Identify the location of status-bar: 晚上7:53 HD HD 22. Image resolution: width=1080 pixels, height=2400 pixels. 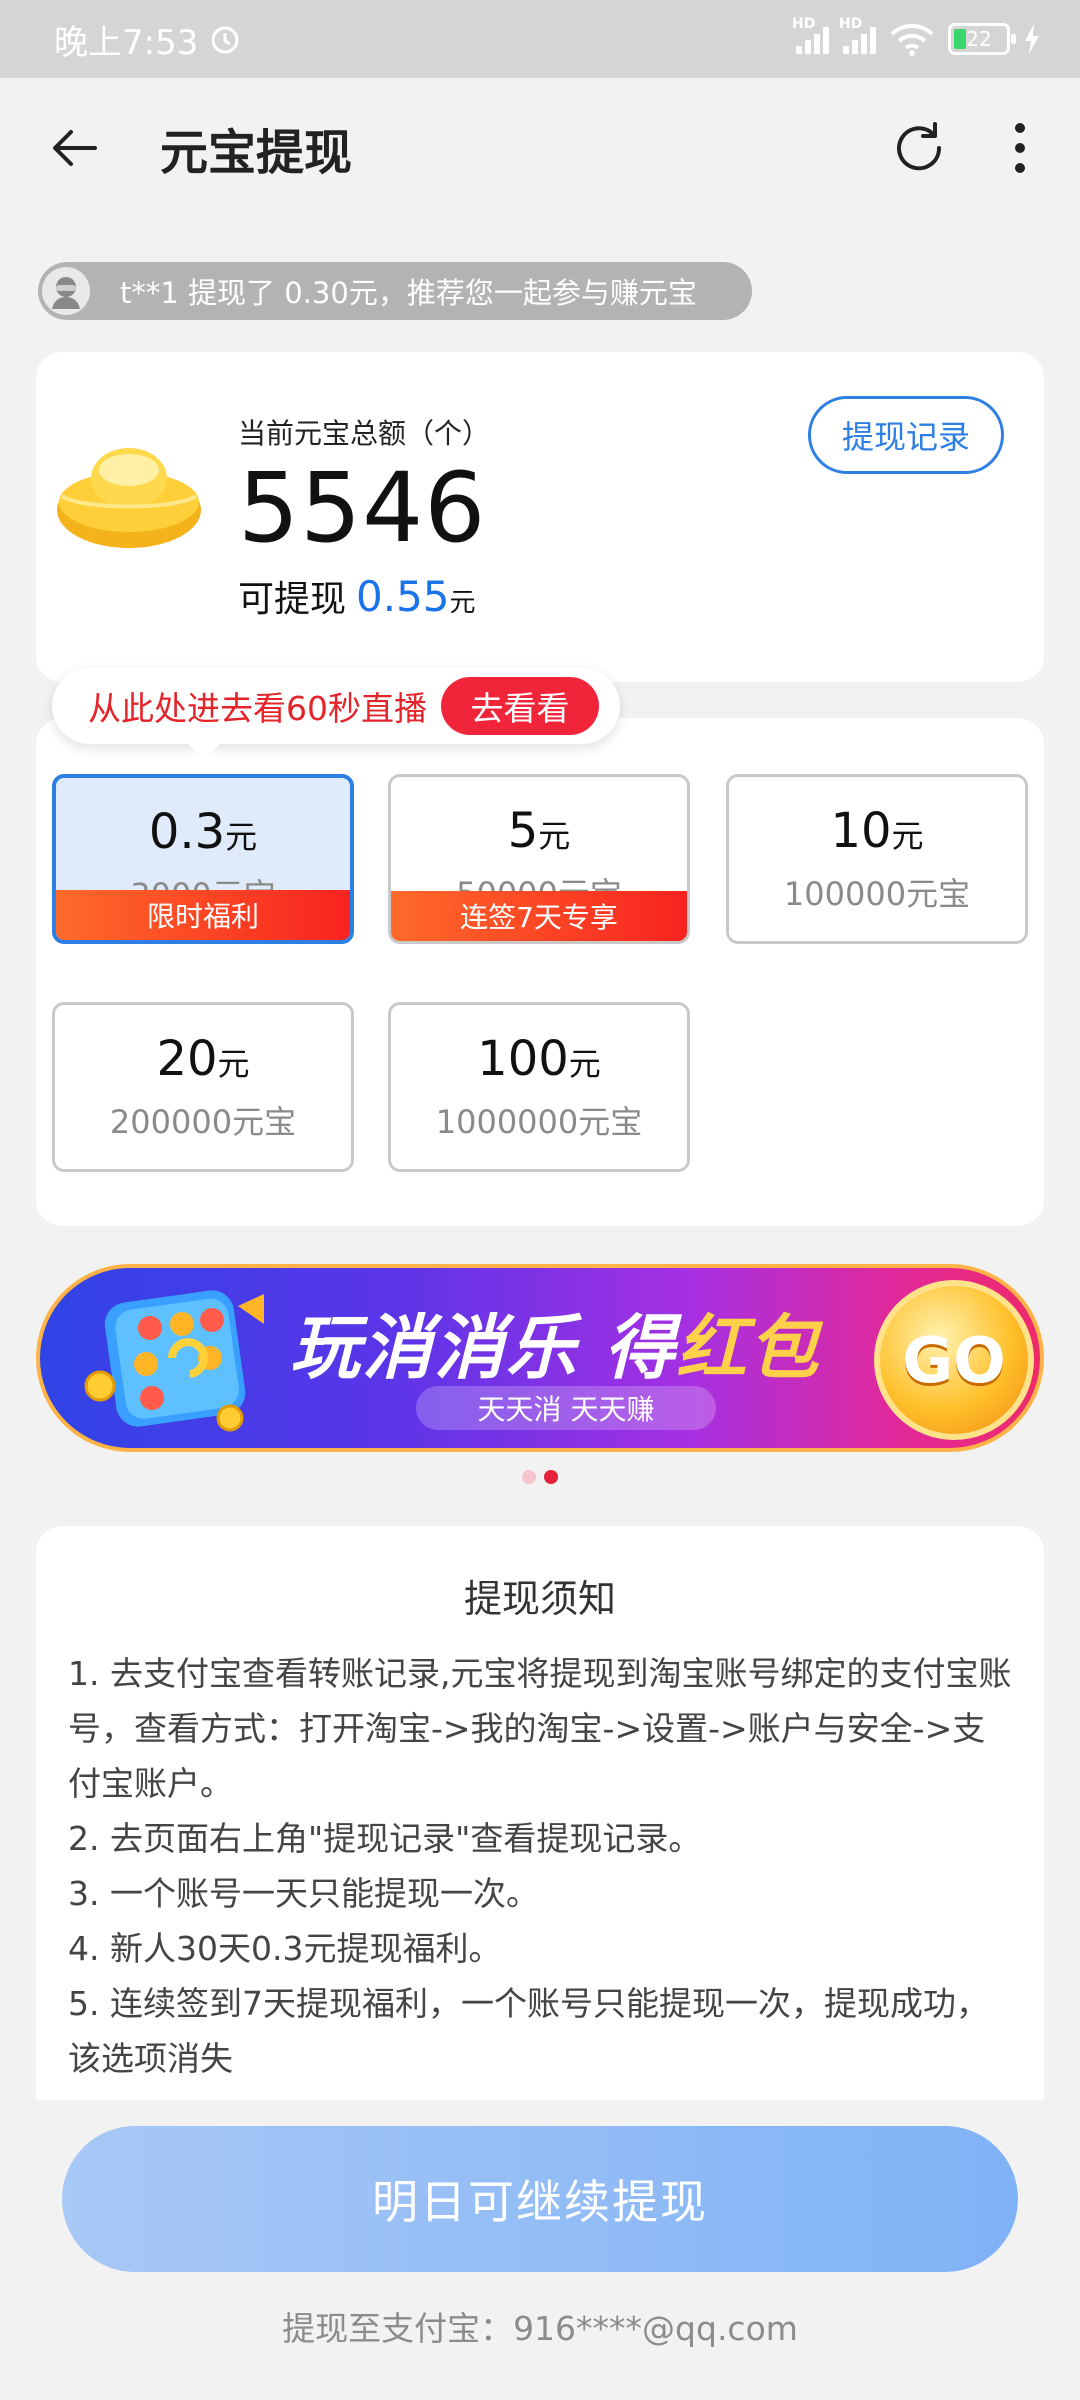
(540, 39).